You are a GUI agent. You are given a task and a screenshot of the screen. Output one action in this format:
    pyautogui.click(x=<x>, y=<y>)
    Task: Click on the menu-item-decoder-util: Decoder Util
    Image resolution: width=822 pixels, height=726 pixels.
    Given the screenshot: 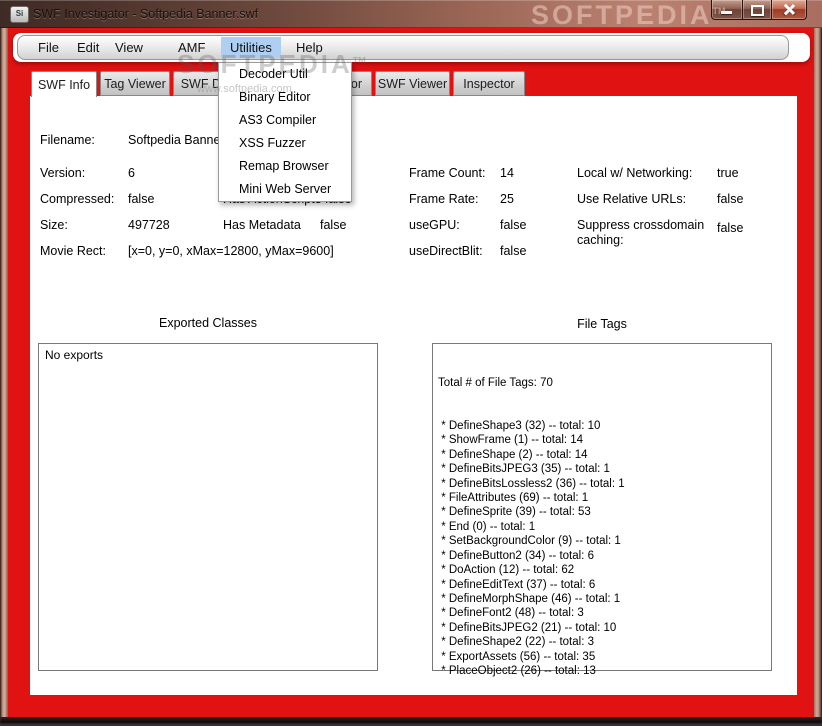 What is the action you would take?
    pyautogui.click(x=285, y=74)
    